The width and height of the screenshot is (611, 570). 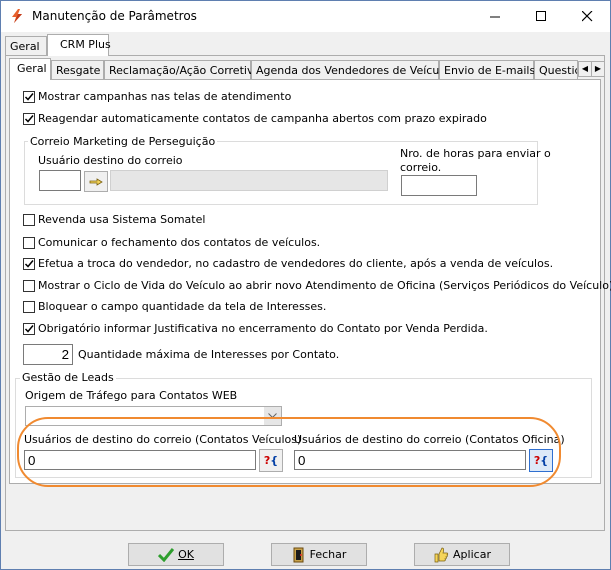 What do you see at coordinates (289, 452) in the screenshot?
I see `highlight-ellipse` at bounding box center [289, 452].